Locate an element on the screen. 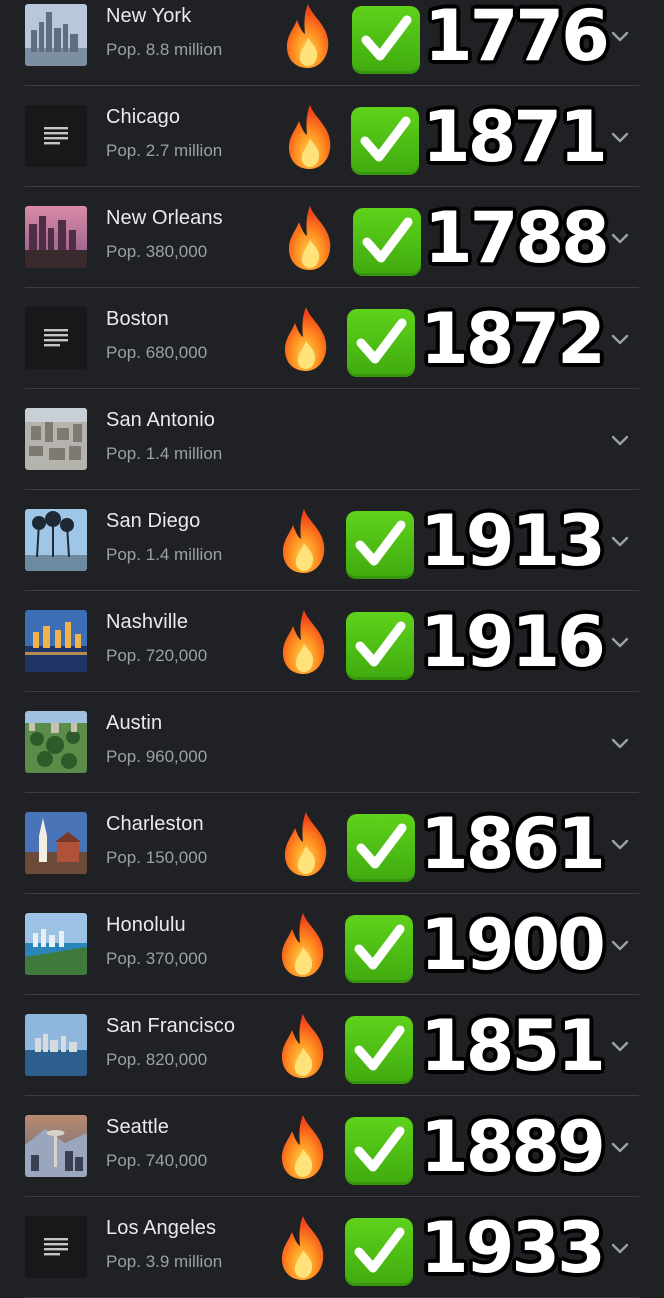 The width and height of the screenshot is (664, 1298). city-name: Honolulu is located at coordinates (146, 925).